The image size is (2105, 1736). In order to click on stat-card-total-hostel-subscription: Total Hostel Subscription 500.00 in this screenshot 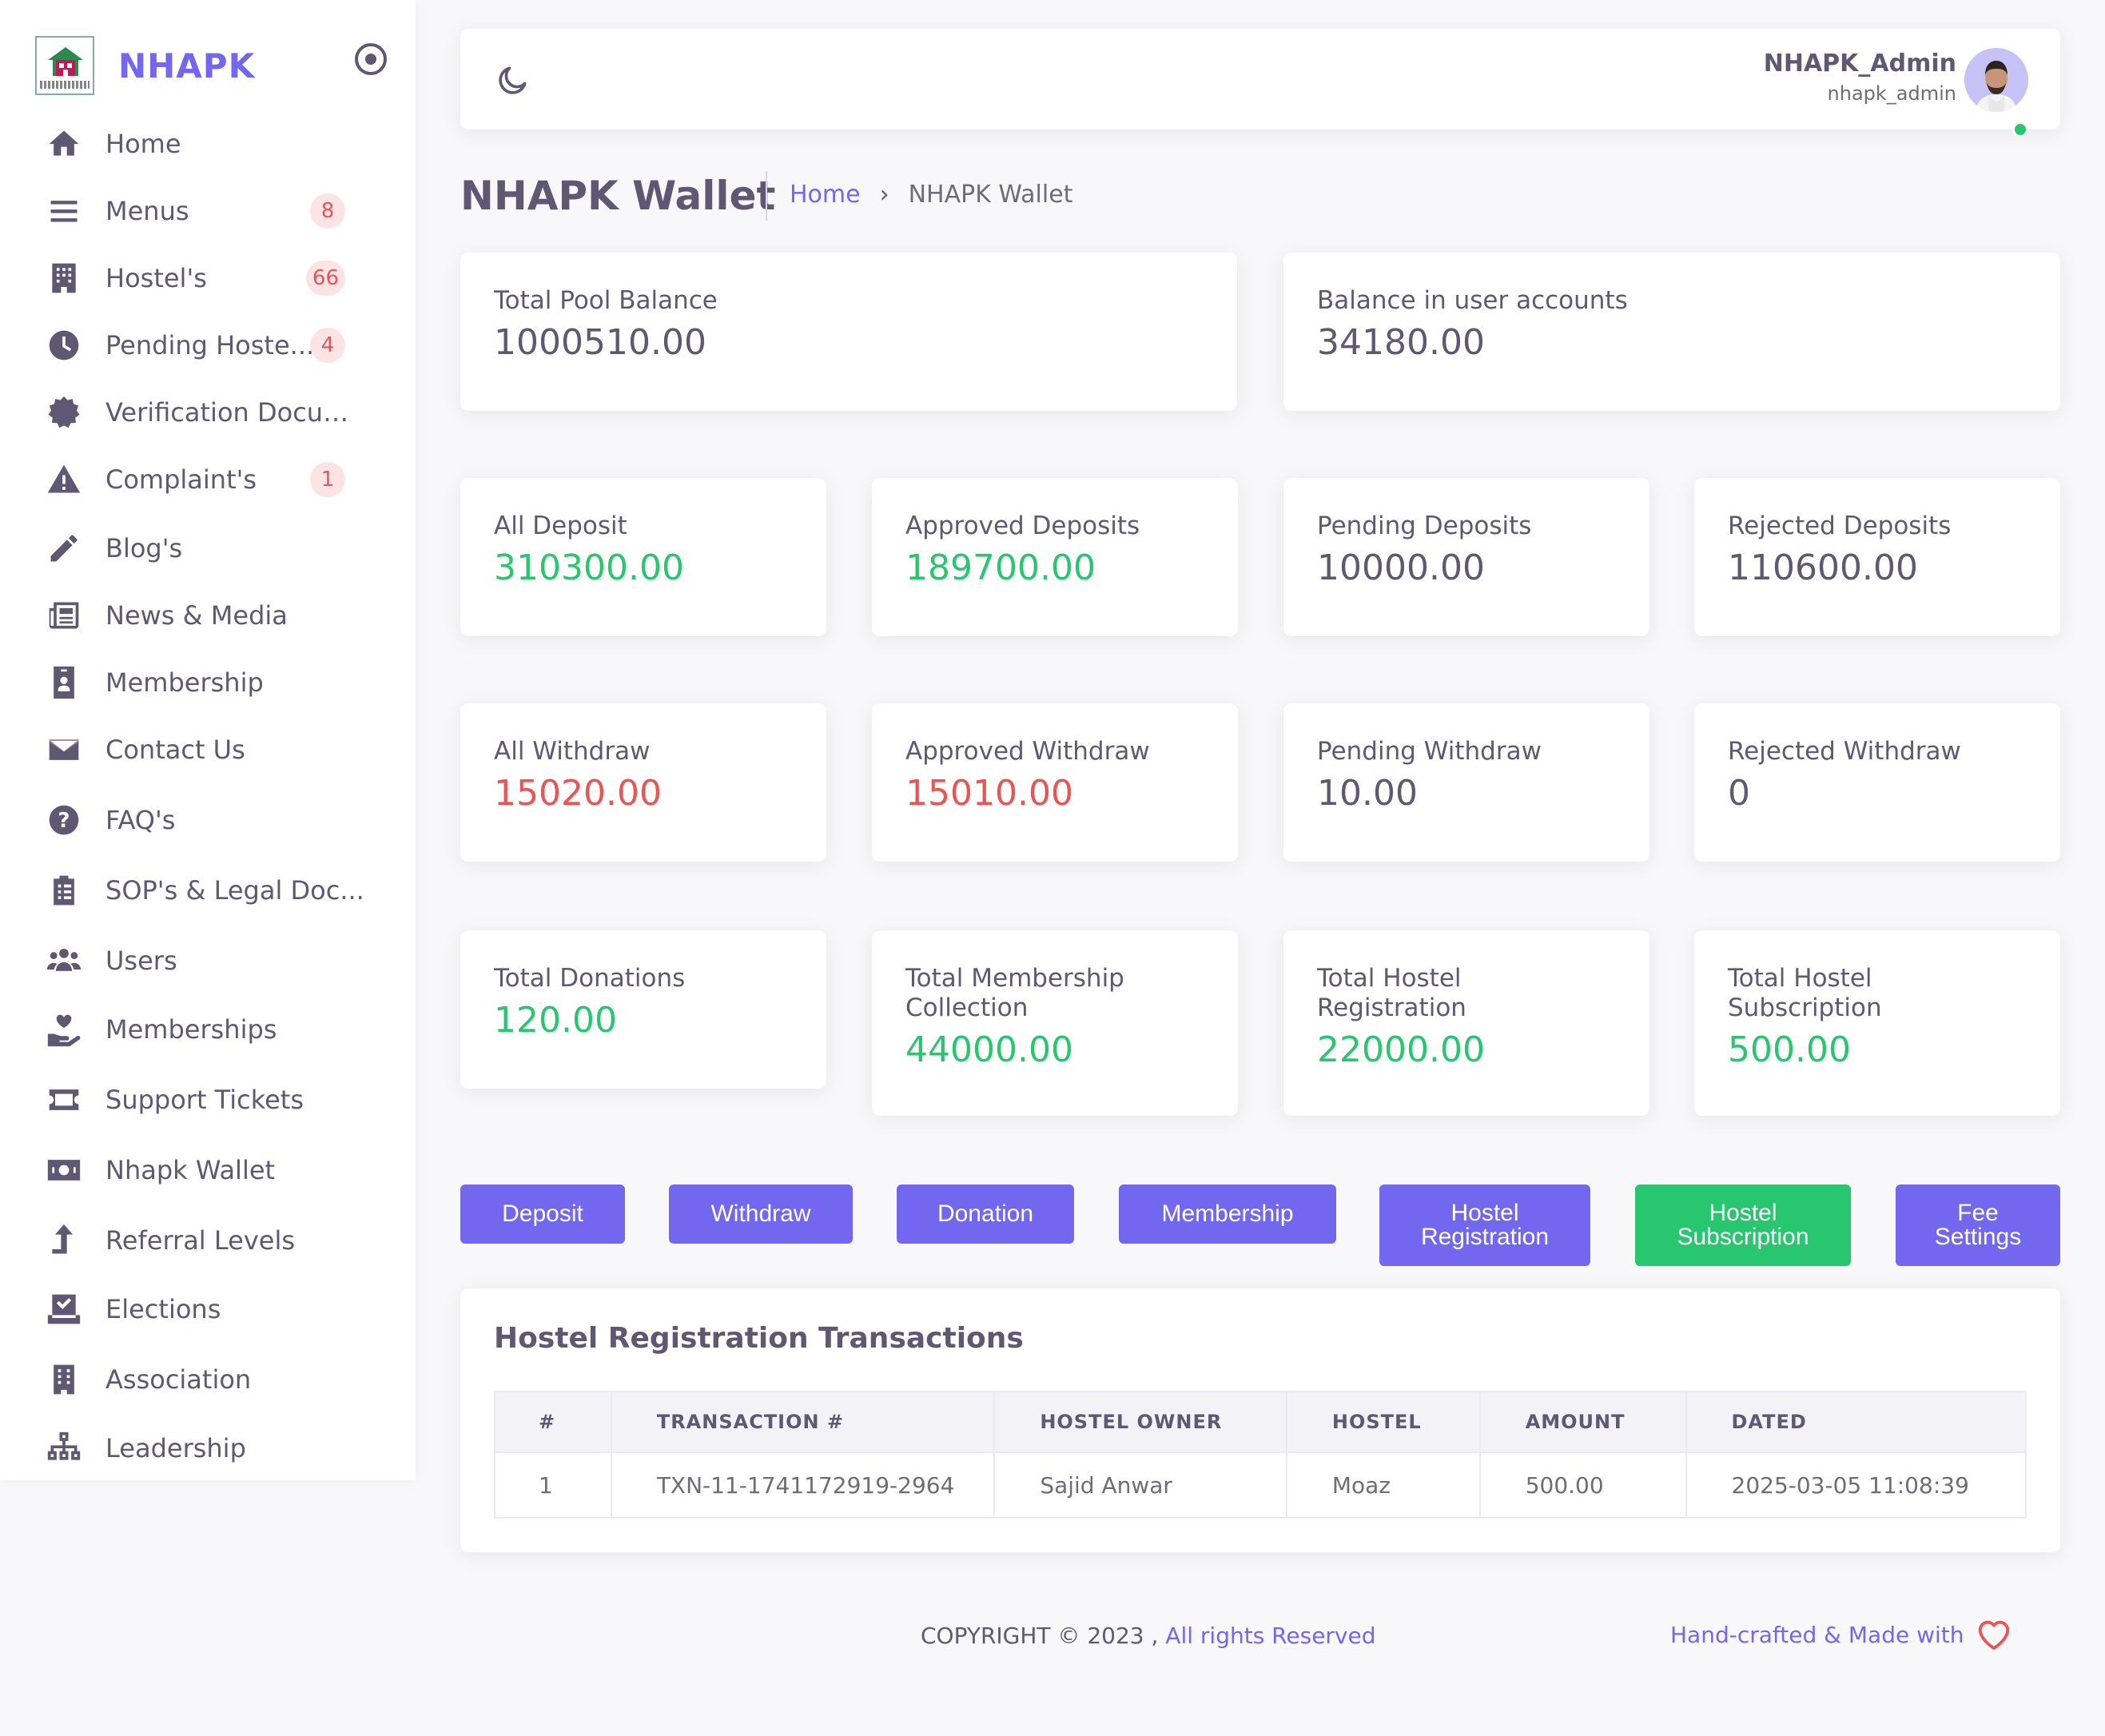, I will do `click(1877, 1023)`.